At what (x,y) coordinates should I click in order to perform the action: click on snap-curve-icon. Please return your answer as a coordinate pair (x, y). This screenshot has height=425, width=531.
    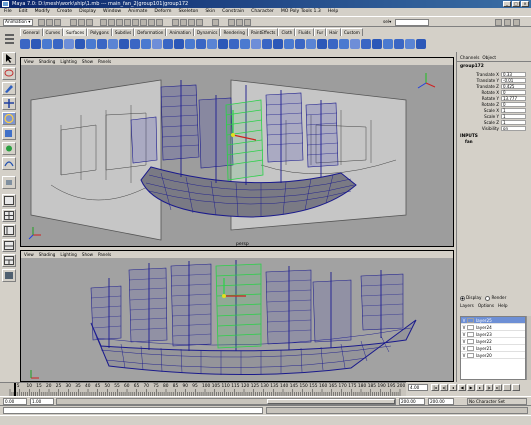
    Looking at the image, I should click on (183, 22).